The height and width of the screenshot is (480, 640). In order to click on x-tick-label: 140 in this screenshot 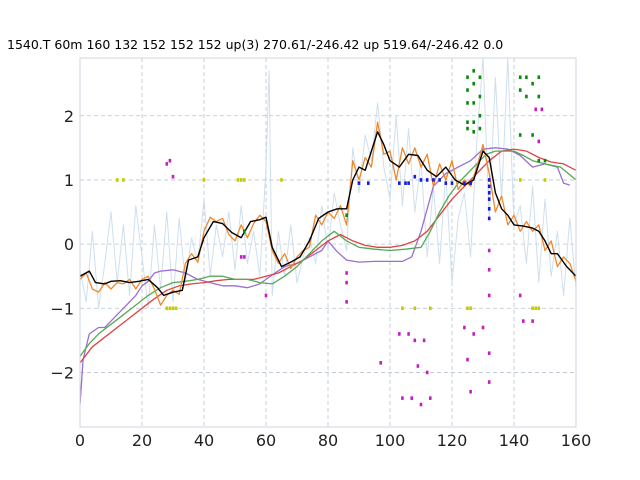, I will do `click(514, 440)`.